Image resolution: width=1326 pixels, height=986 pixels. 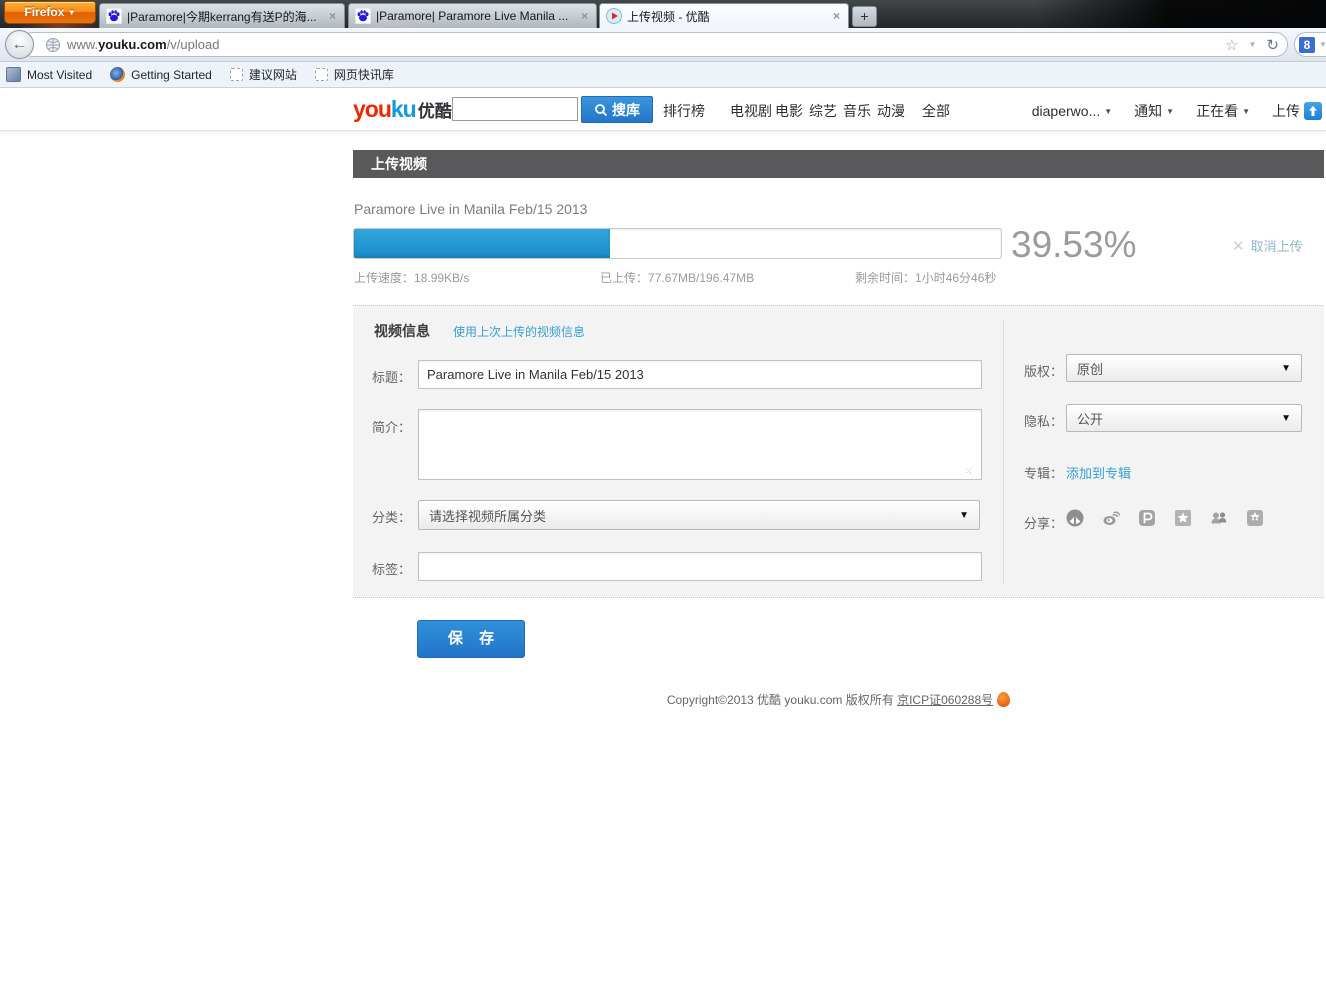 I want to click on copyright-label: 版权：, so click(x=1044, y=371).